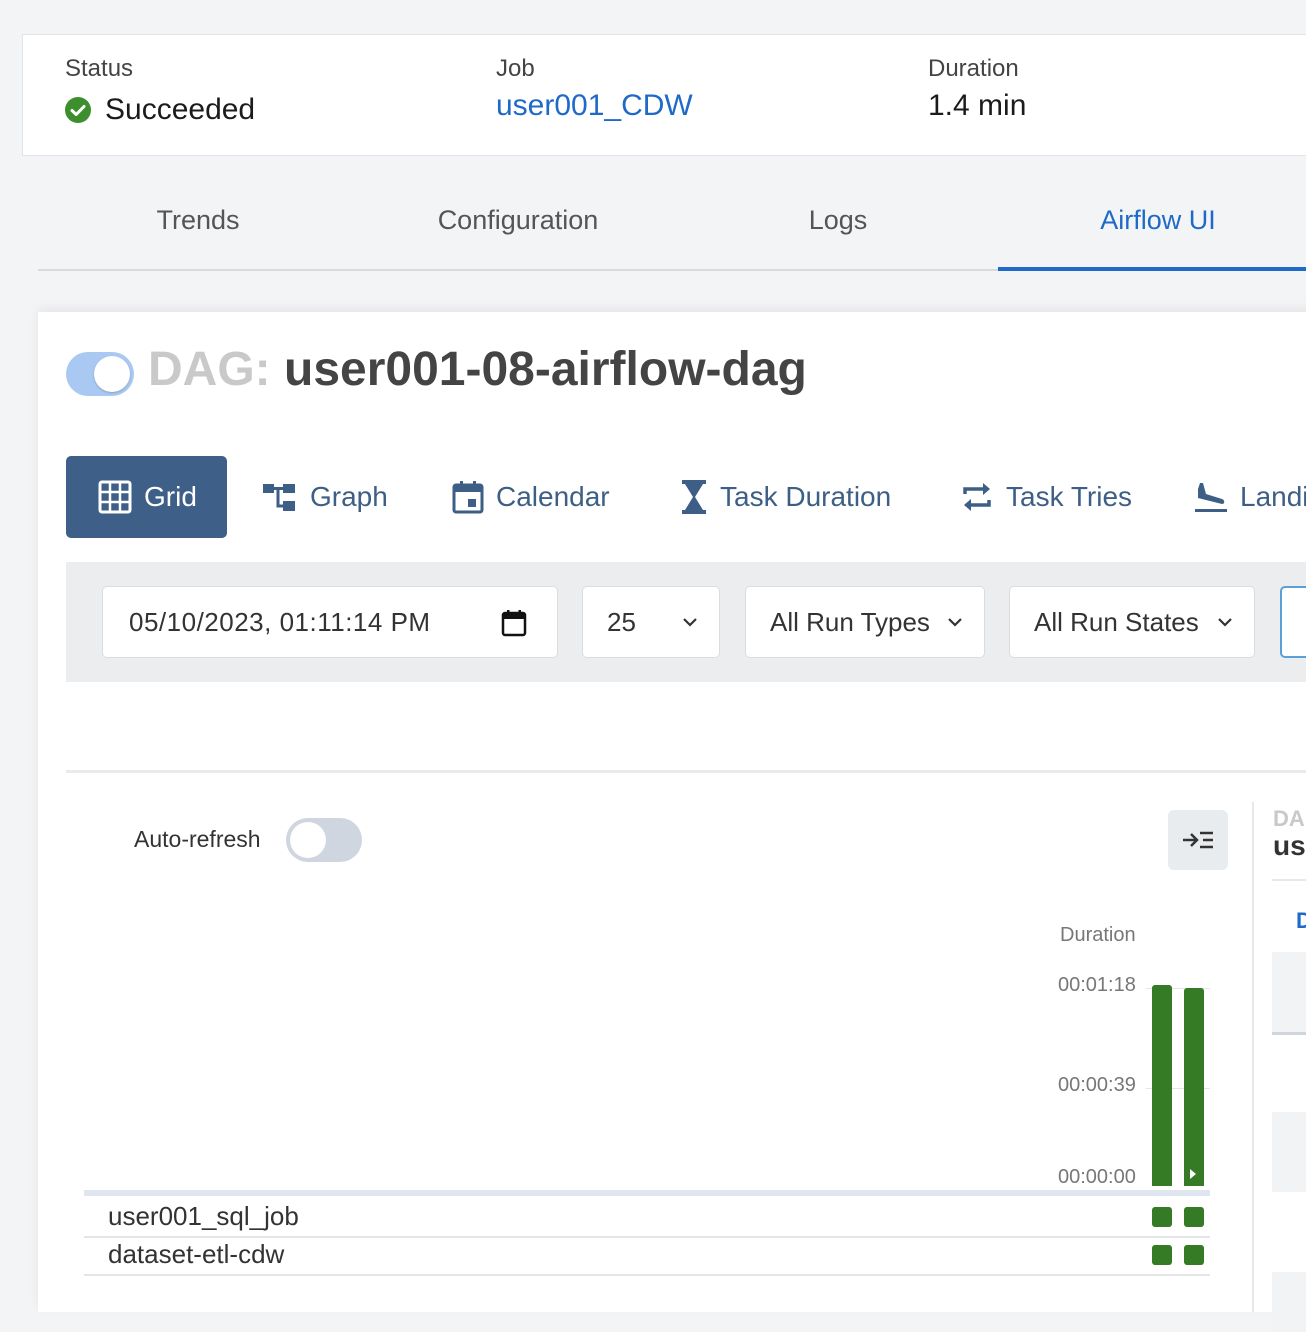  What do you see at coordinates (647, 1193) in the screenshot?
I see `grid-header-border` at bounding box center [647, 1193].